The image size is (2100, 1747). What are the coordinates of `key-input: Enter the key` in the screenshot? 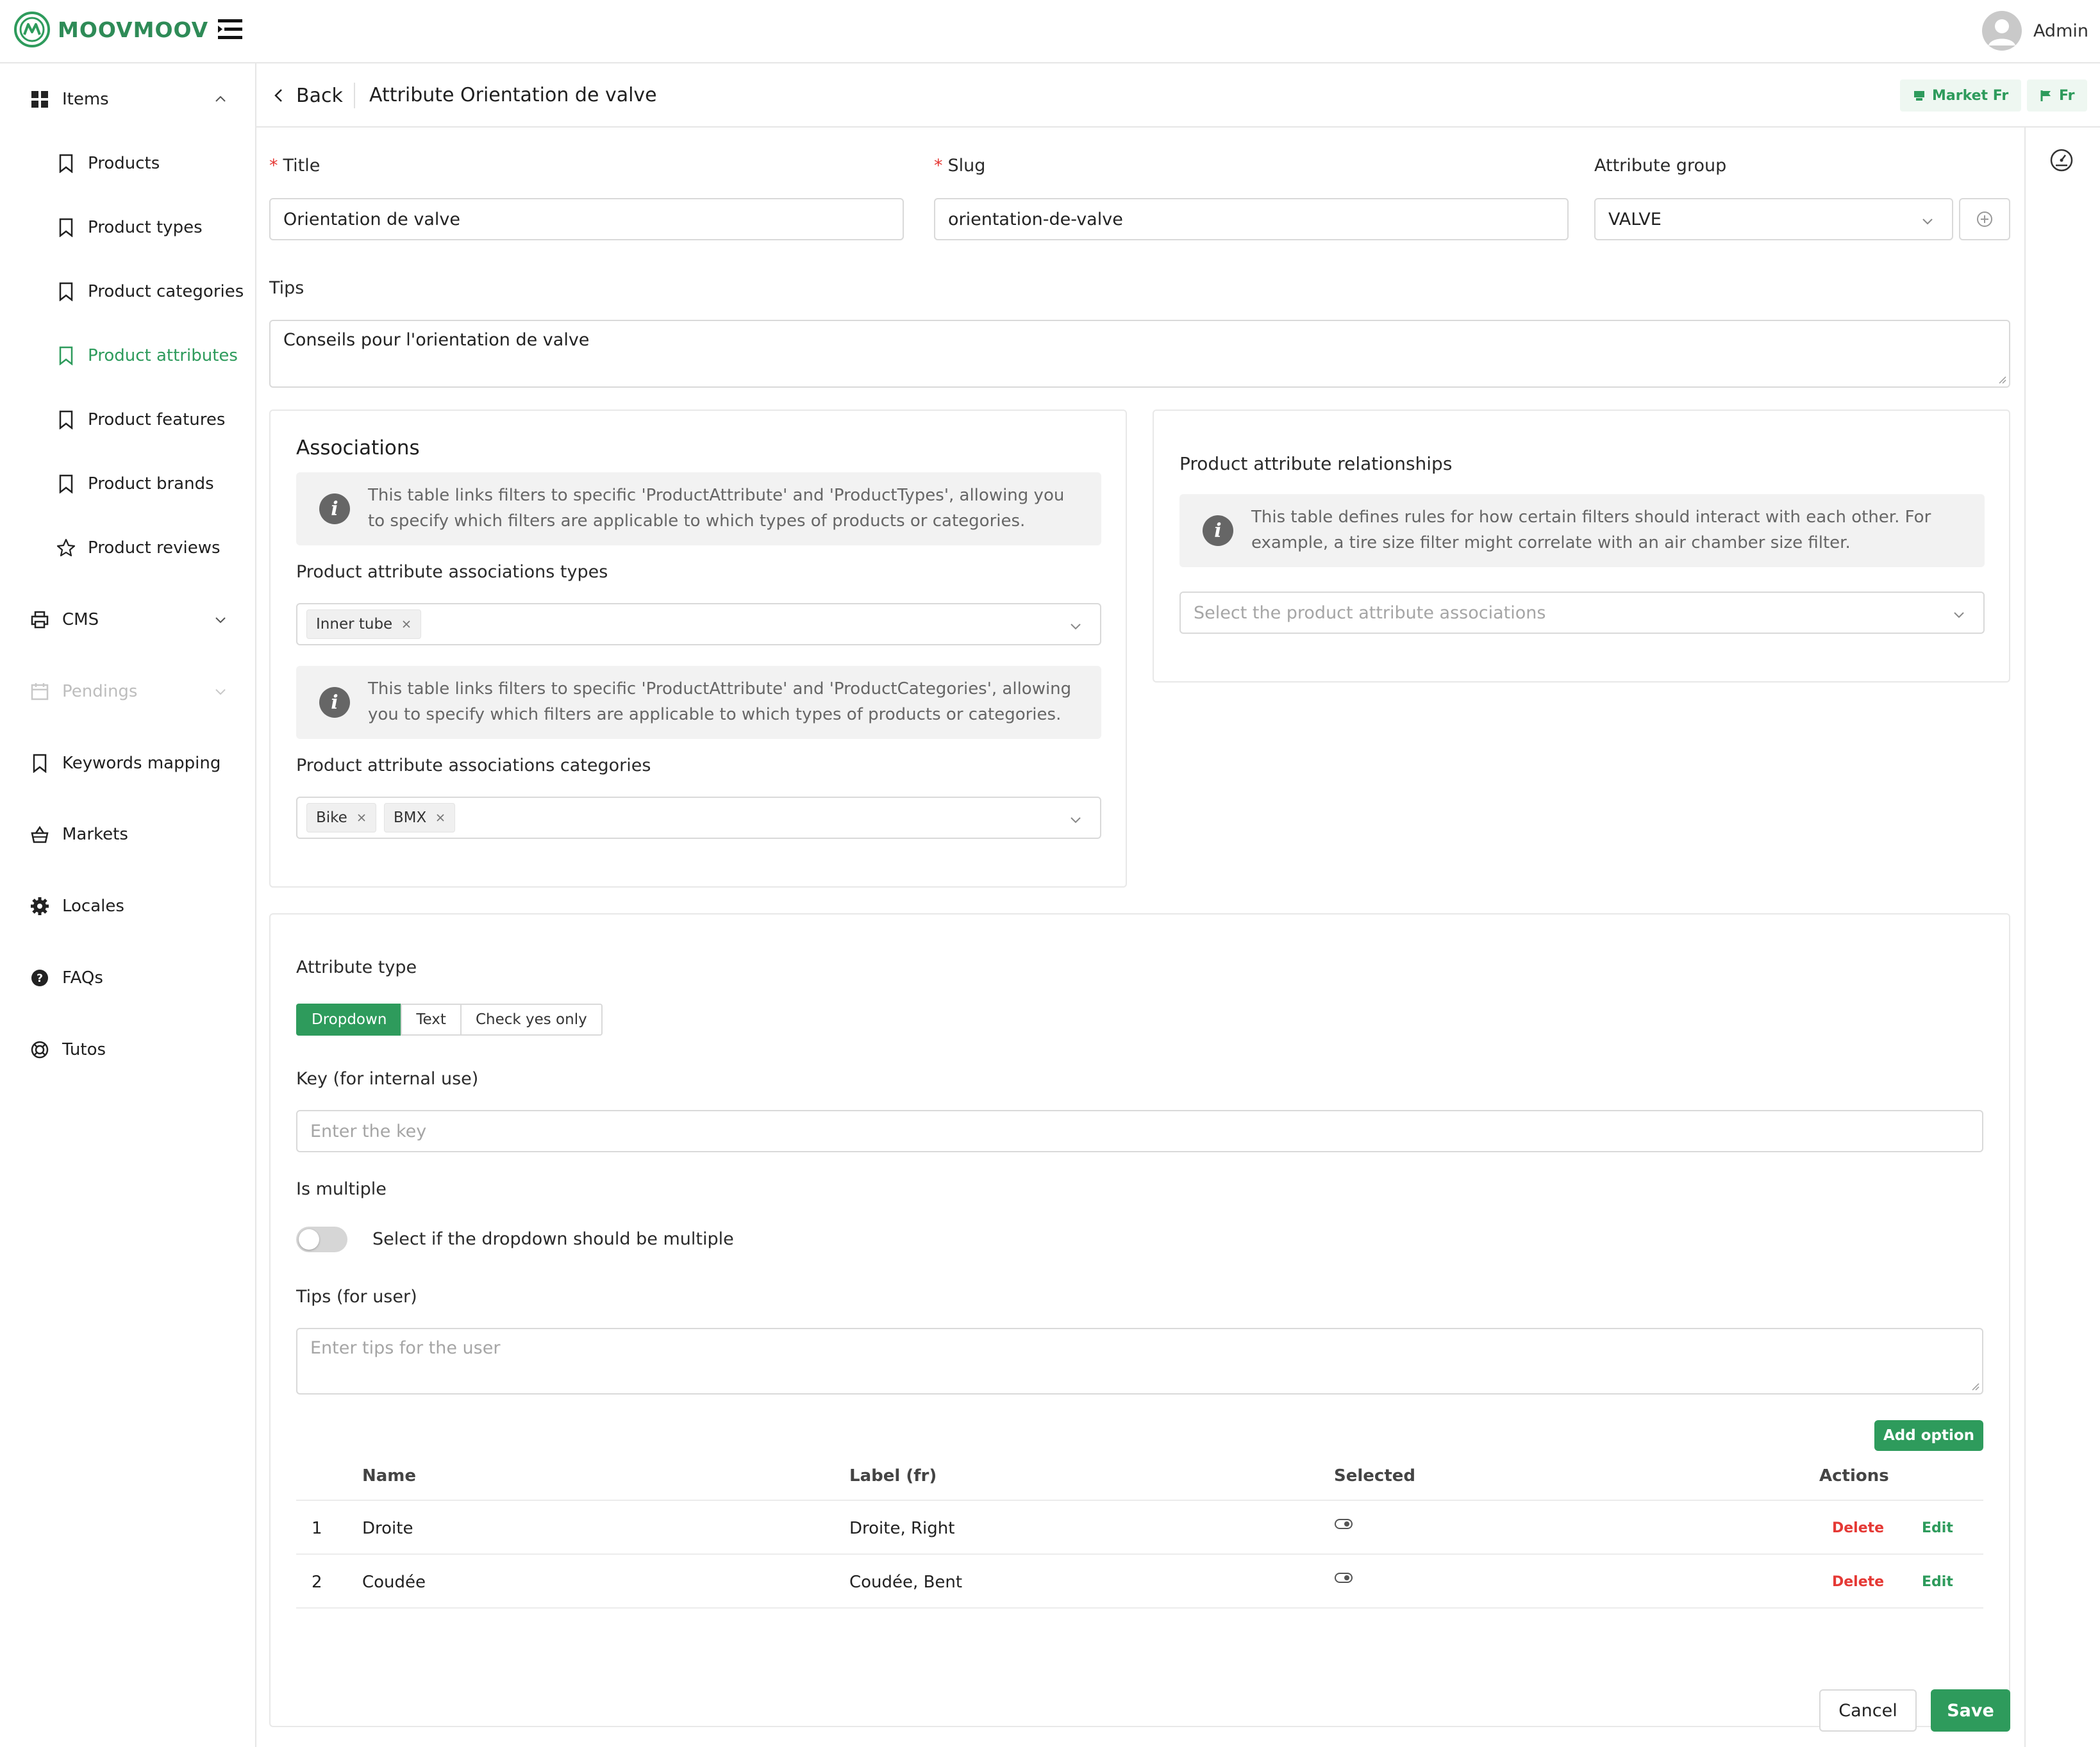 It's located at (1140, 1131).